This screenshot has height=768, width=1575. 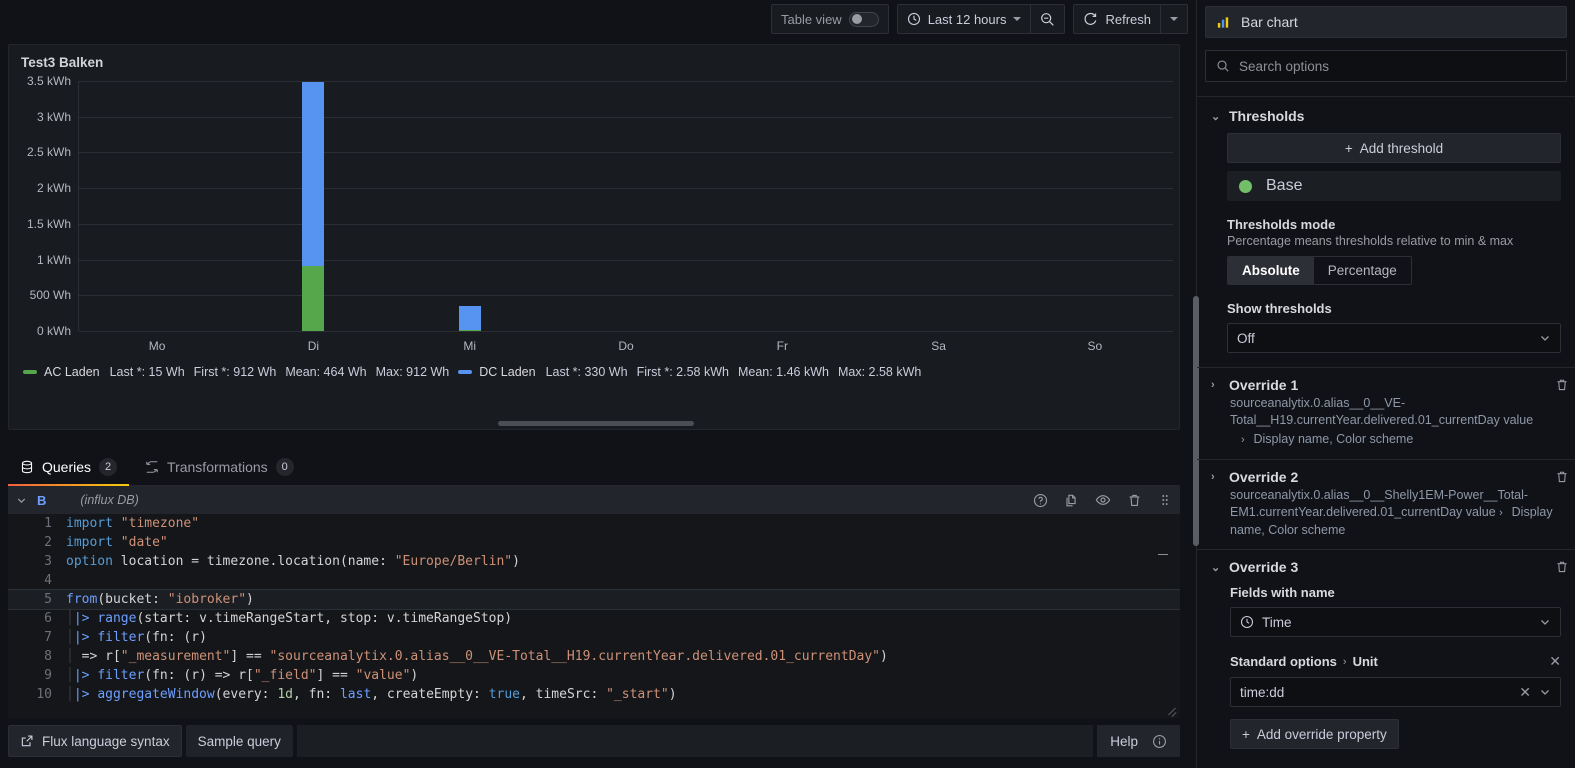 I want to click on bar-chart-icon, so click(x=1223, y=22).